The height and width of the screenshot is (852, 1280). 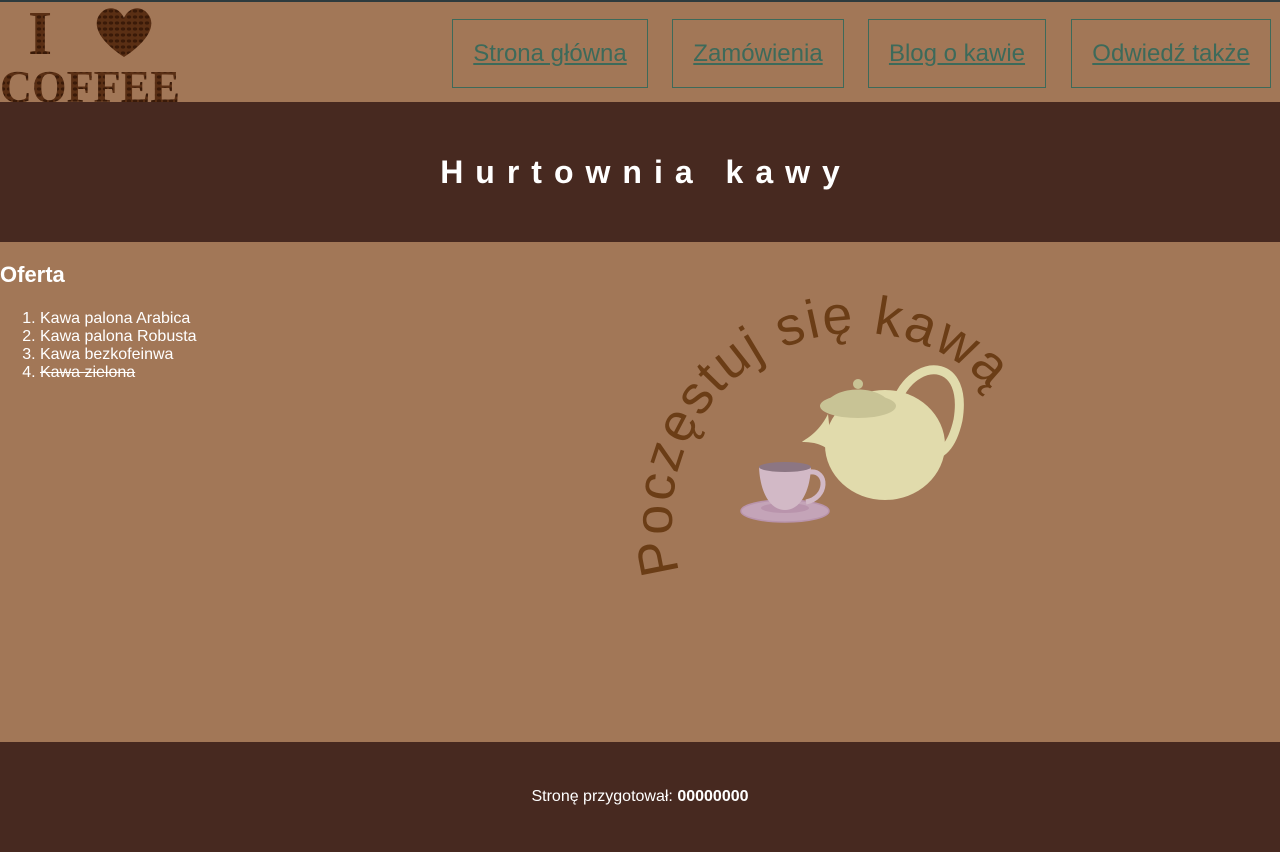 I want to click on i-love-coffee-logo: I COFFEE, so click(x=90, y=53).